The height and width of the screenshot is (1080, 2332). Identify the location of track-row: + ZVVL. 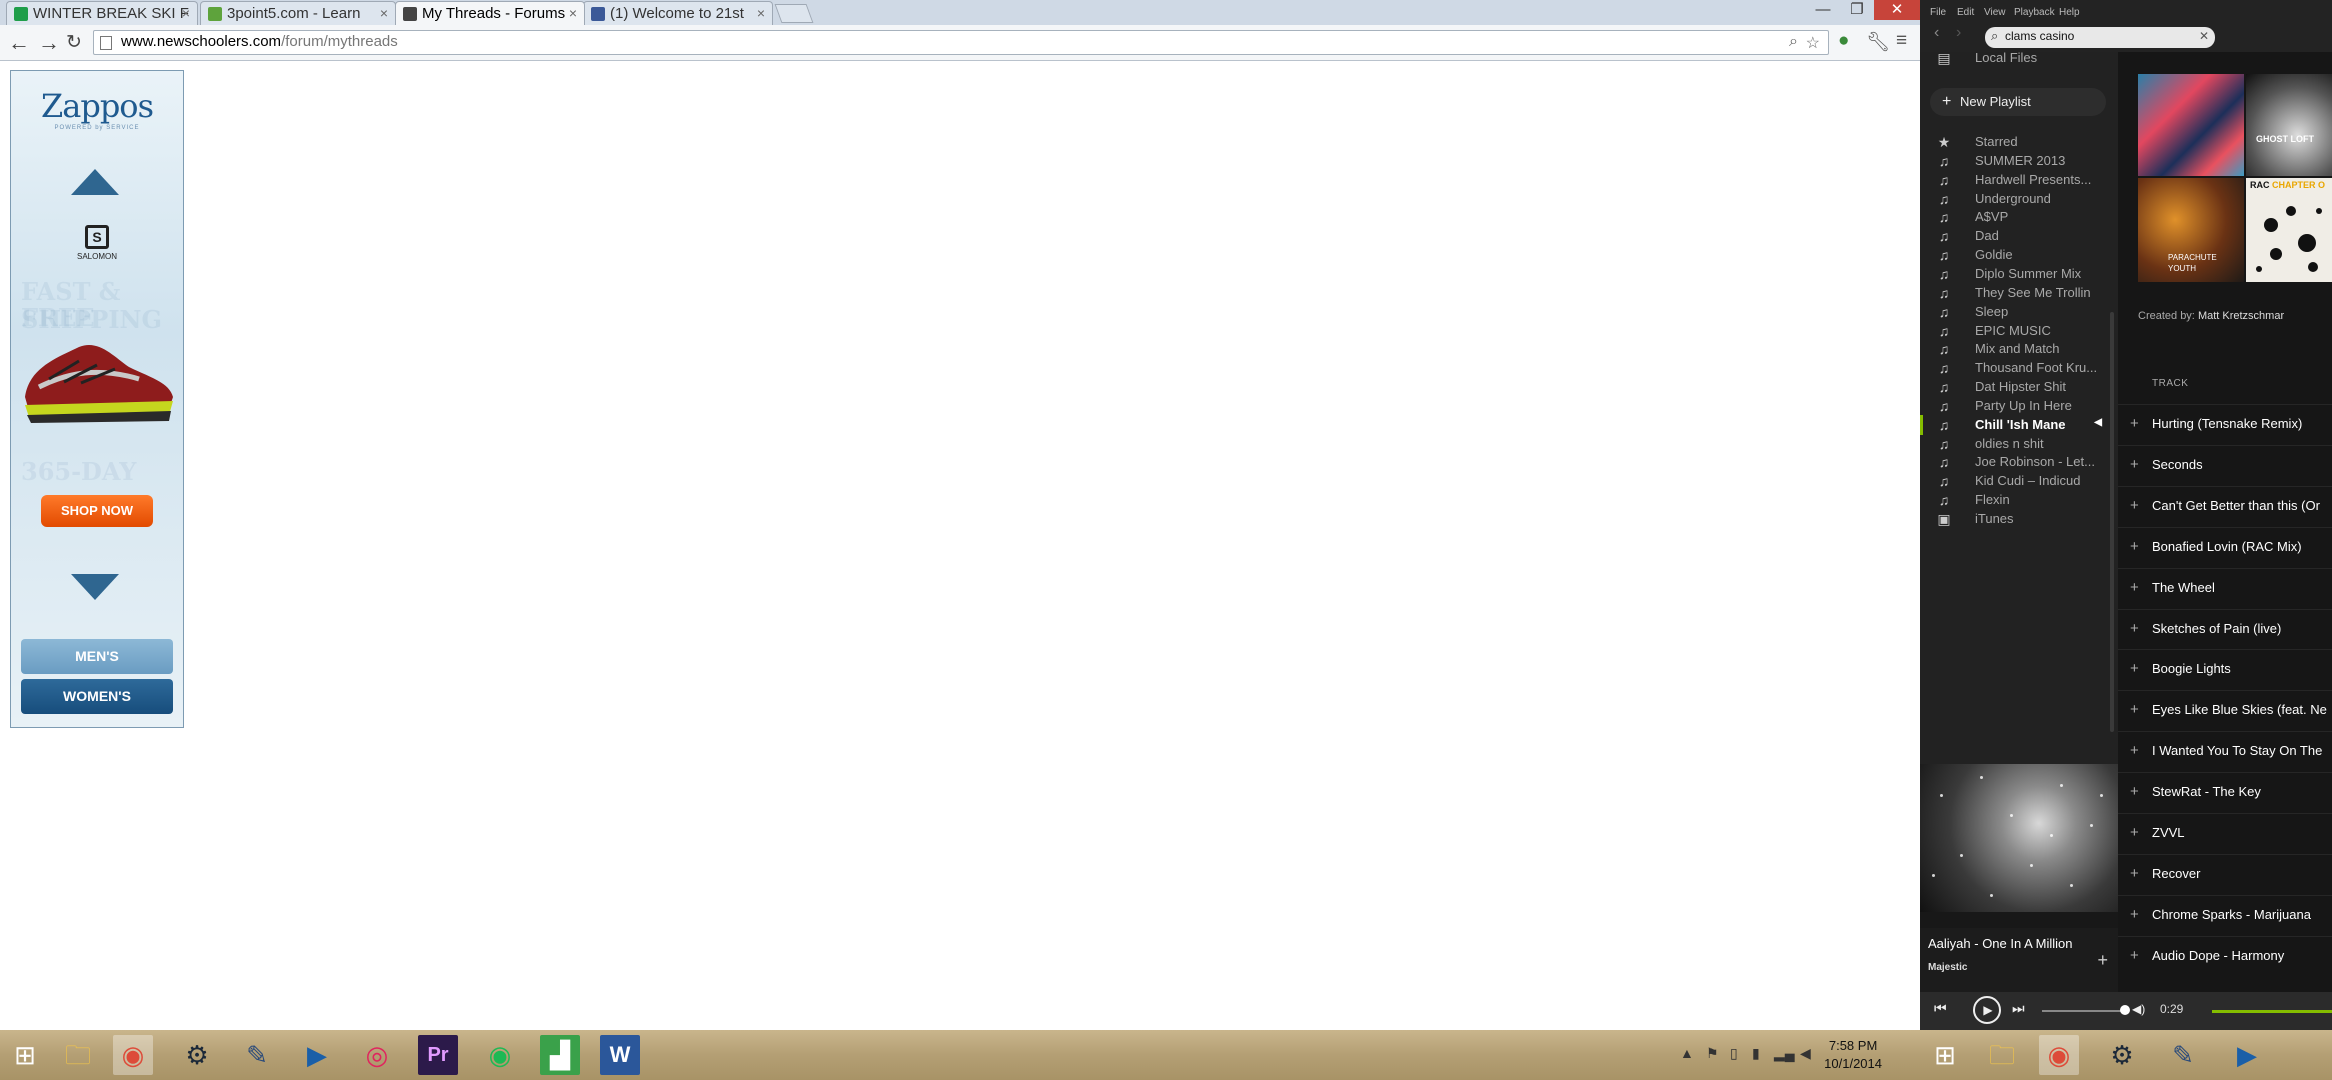
(2225, 833).